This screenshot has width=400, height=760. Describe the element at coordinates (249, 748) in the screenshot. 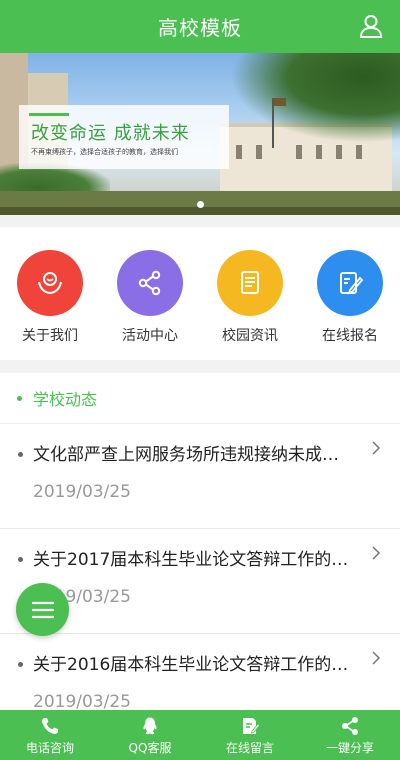

I see `bottom-label: 在线留言` at that location.